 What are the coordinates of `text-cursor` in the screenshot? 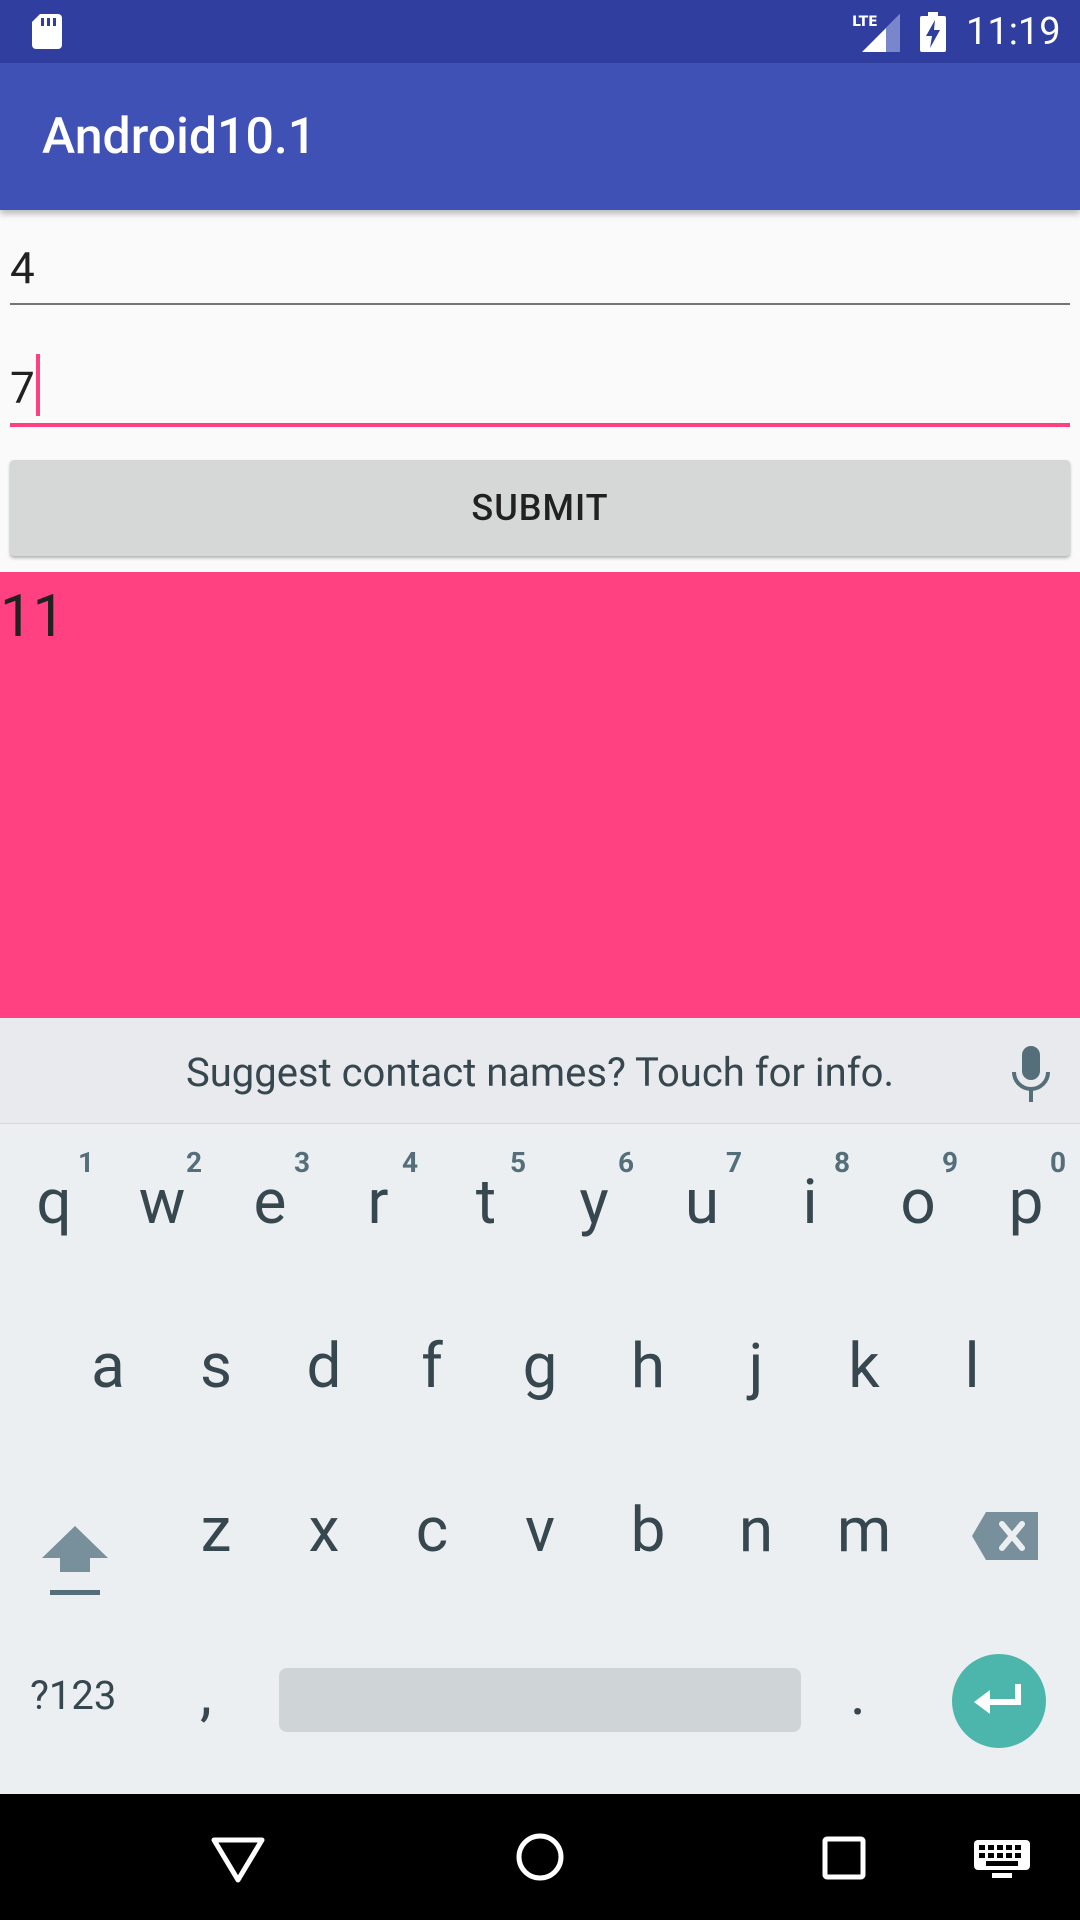 It's located at (38, 385).